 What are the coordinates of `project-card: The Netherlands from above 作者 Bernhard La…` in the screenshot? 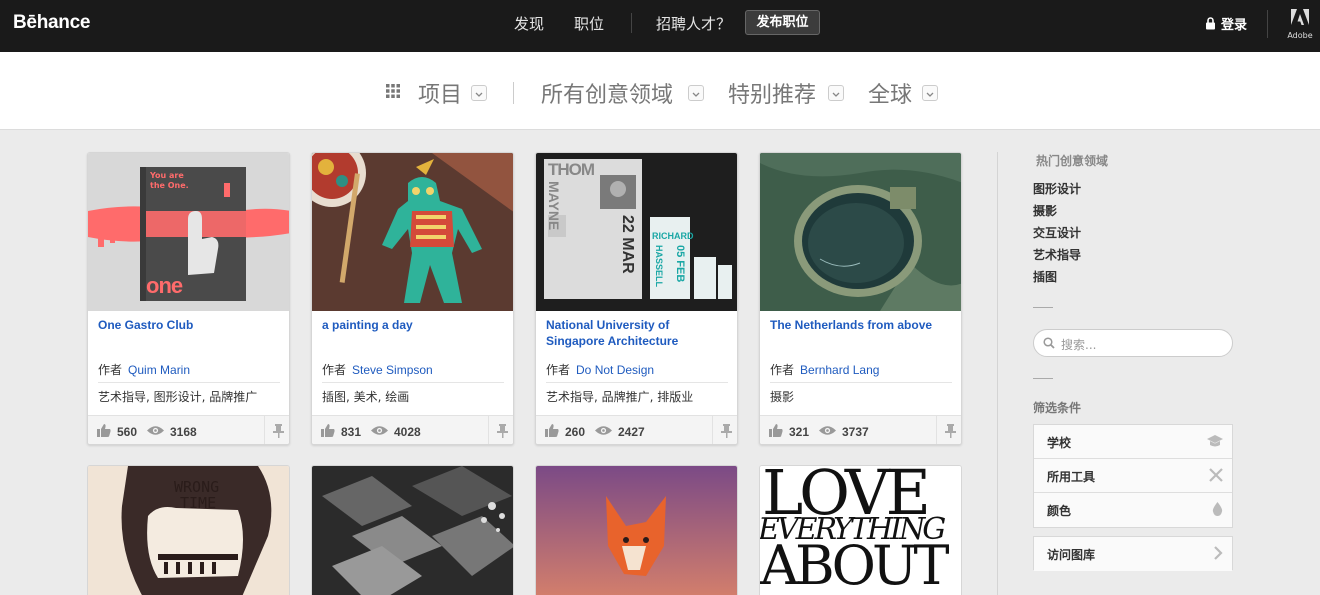 It's located at (860, 298).